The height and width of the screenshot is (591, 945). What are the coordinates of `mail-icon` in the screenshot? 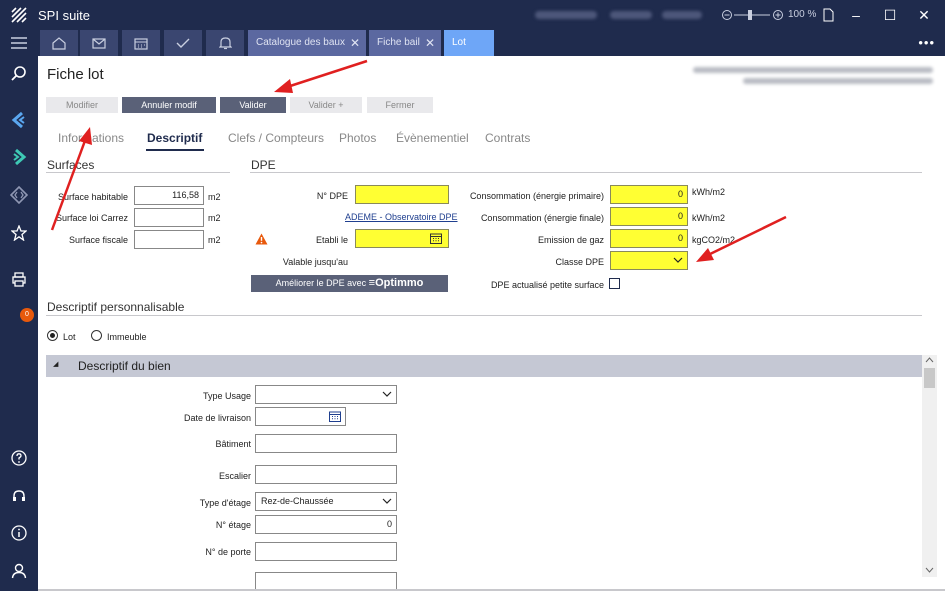 It's located at (99, 43).